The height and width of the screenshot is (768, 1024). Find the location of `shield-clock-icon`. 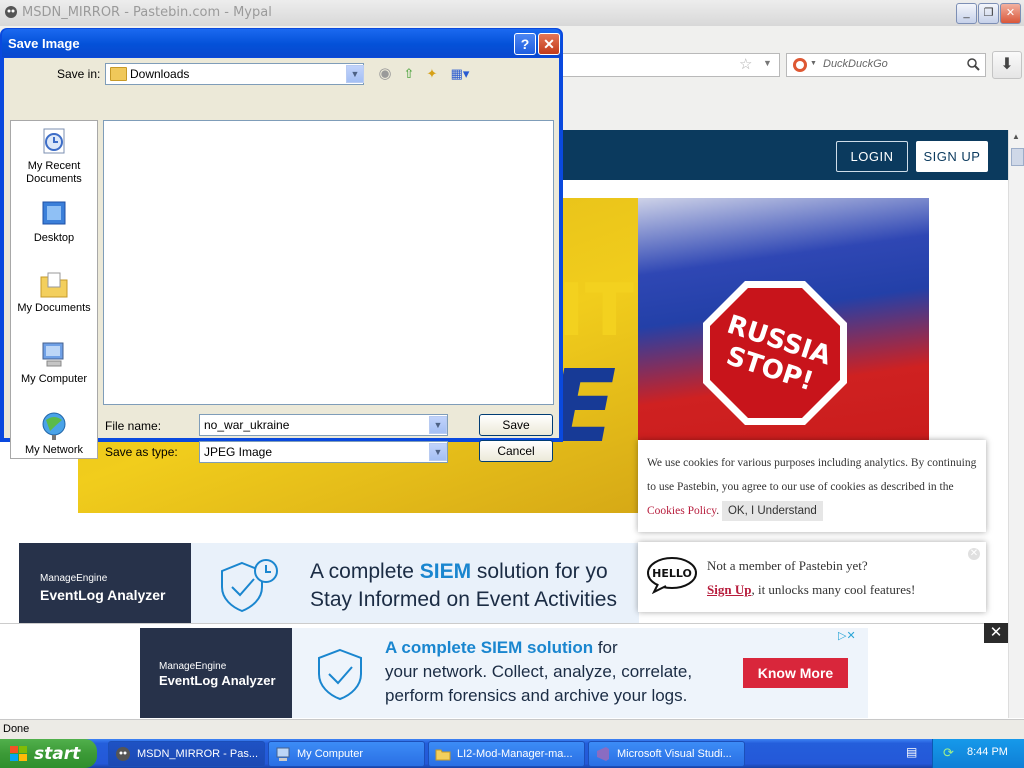

shield-clock-icon is located at coordinates (249, 586).